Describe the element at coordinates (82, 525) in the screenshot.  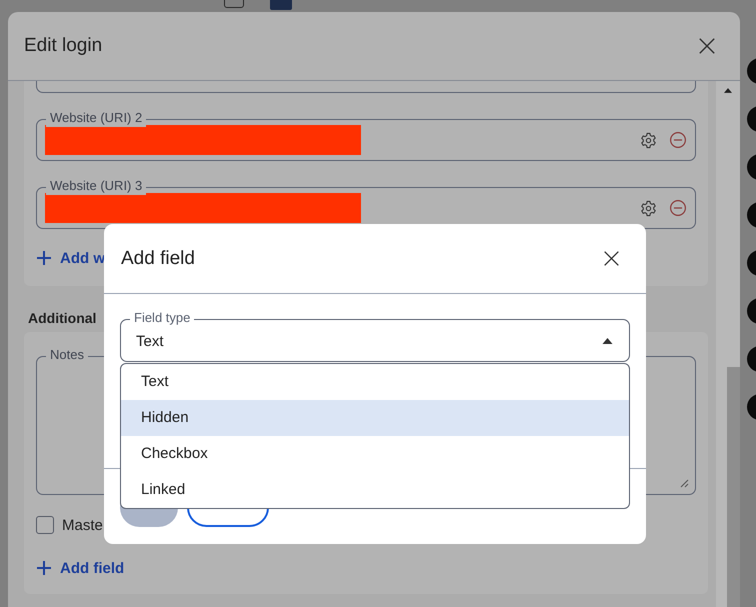
I see `checkbox-label: Maste` at that location.